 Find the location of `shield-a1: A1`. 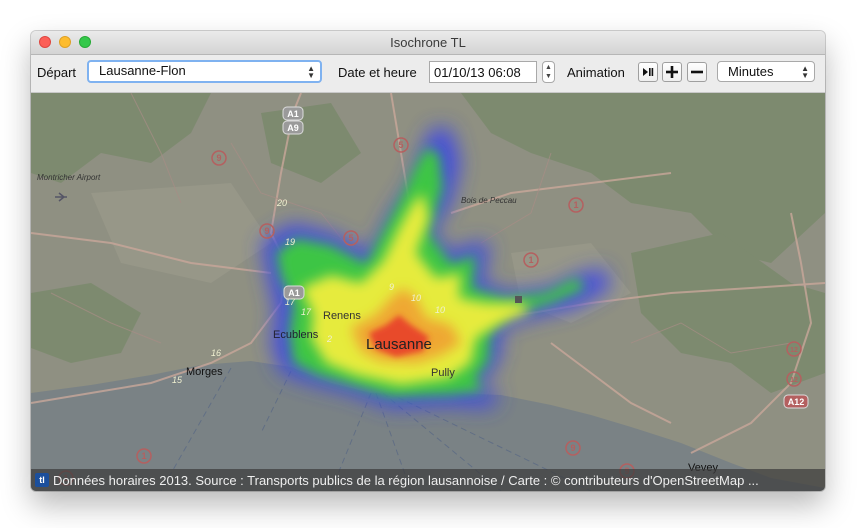

shield-a1: A1 is located at coordinates (293, 113).